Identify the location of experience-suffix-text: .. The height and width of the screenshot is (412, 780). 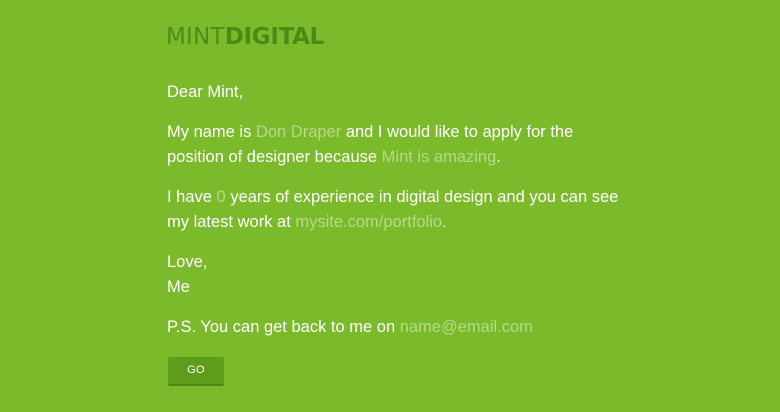
(444, 222).